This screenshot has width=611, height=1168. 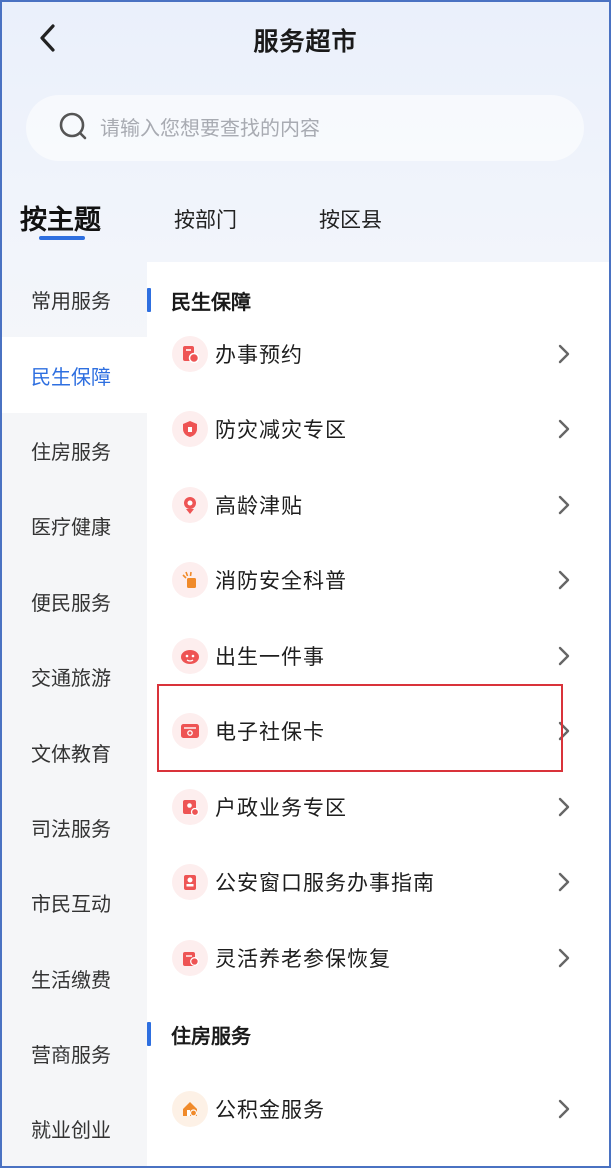 I want to click on sidebar-item-medical: 医疗健康, so click(x=73, y=525).